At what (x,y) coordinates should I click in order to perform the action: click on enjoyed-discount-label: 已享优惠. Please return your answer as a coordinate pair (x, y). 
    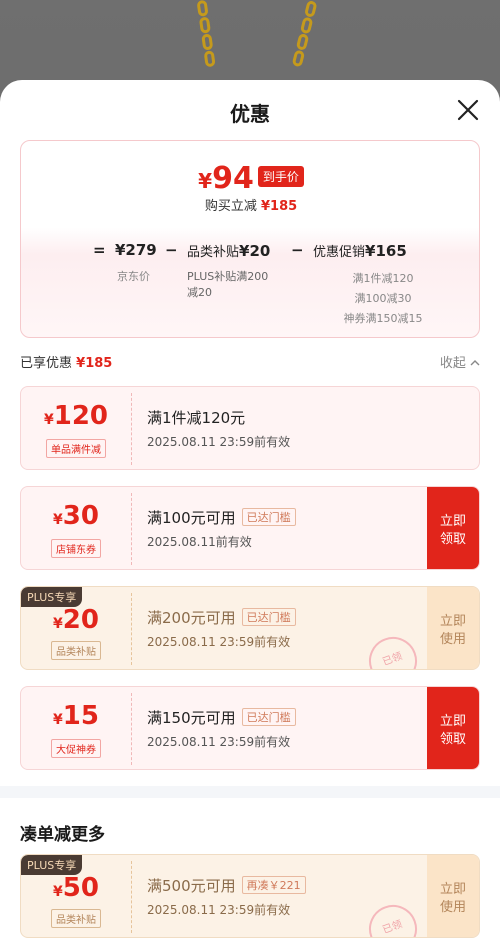
    Looking at the image, I should click on (46, 363).